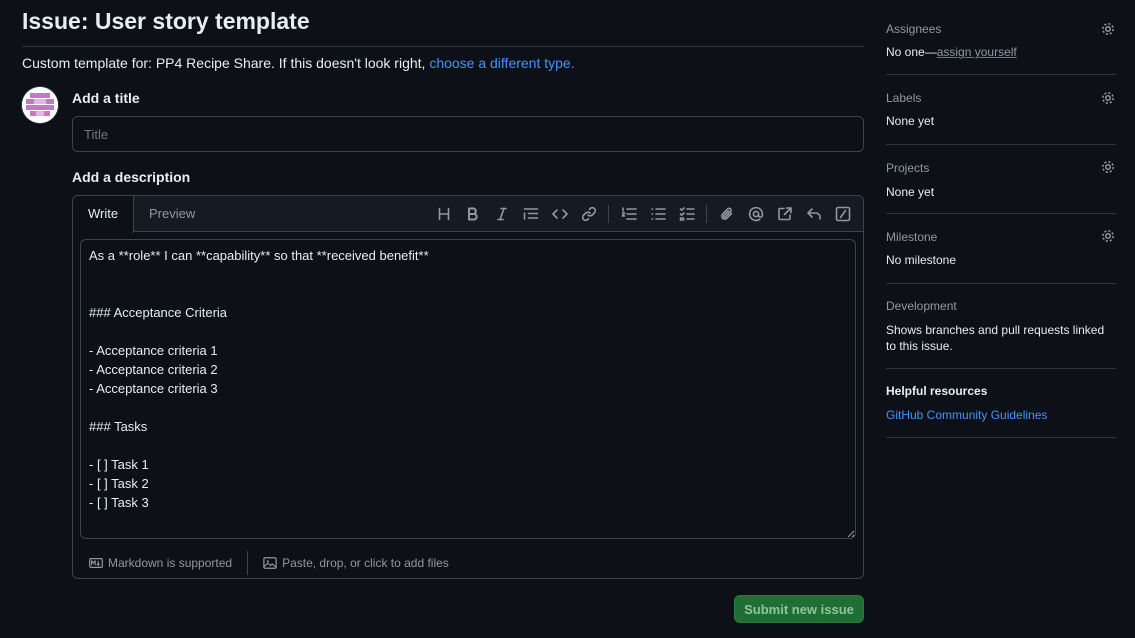  Describe the element at coordinates (588, 214) in the screenshot. I see `link-icon` at that location.